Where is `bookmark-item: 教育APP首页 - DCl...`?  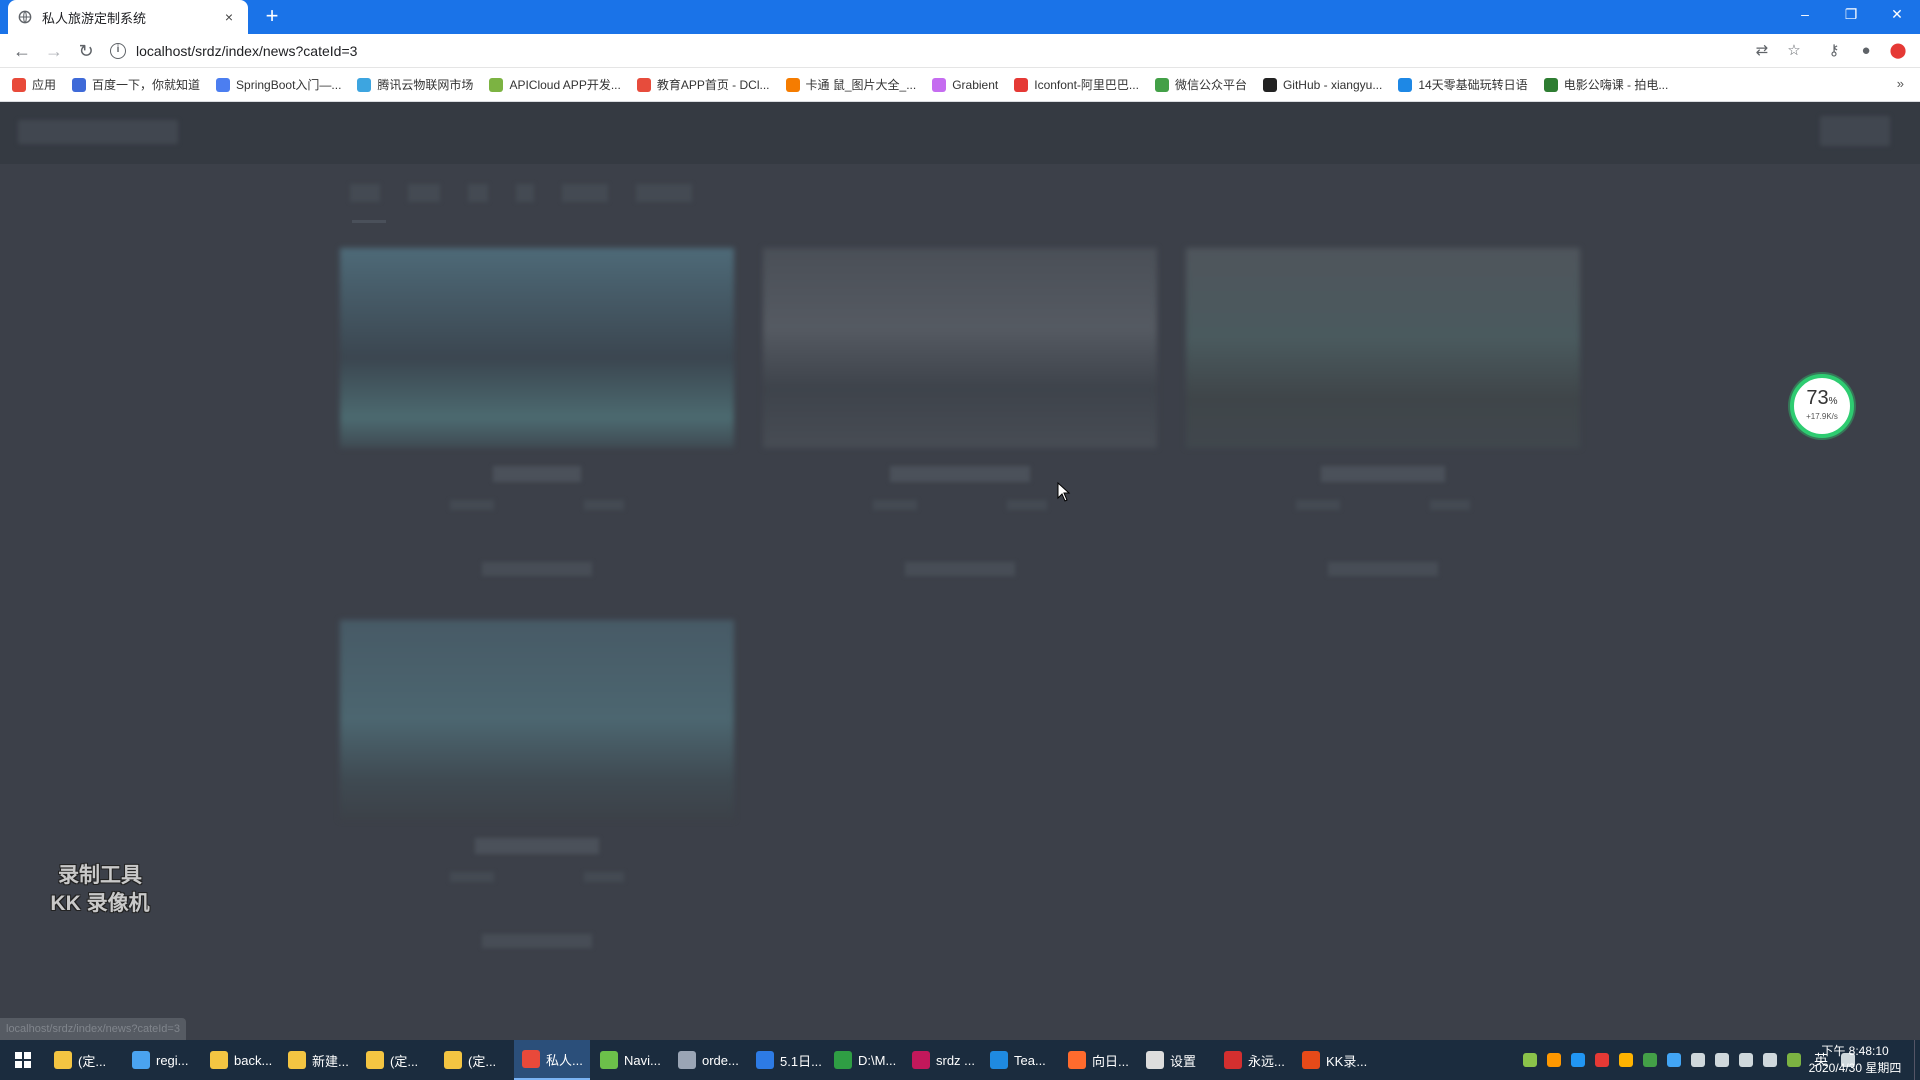
bookmark-item: 教育APP首页 - DCl... is located at coordinates (703, 84).